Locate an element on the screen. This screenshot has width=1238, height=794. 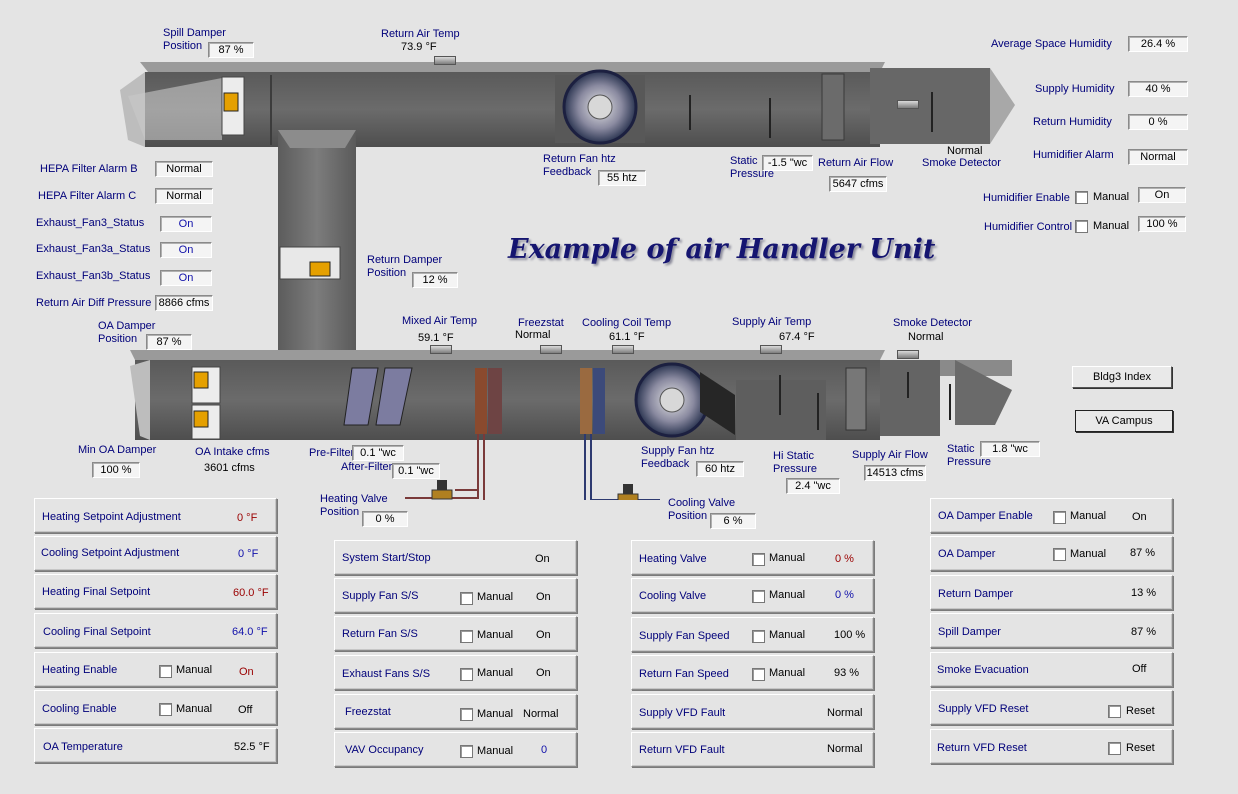
exhaust-fans-manual-checkbox is located at coordinates (466, 674).